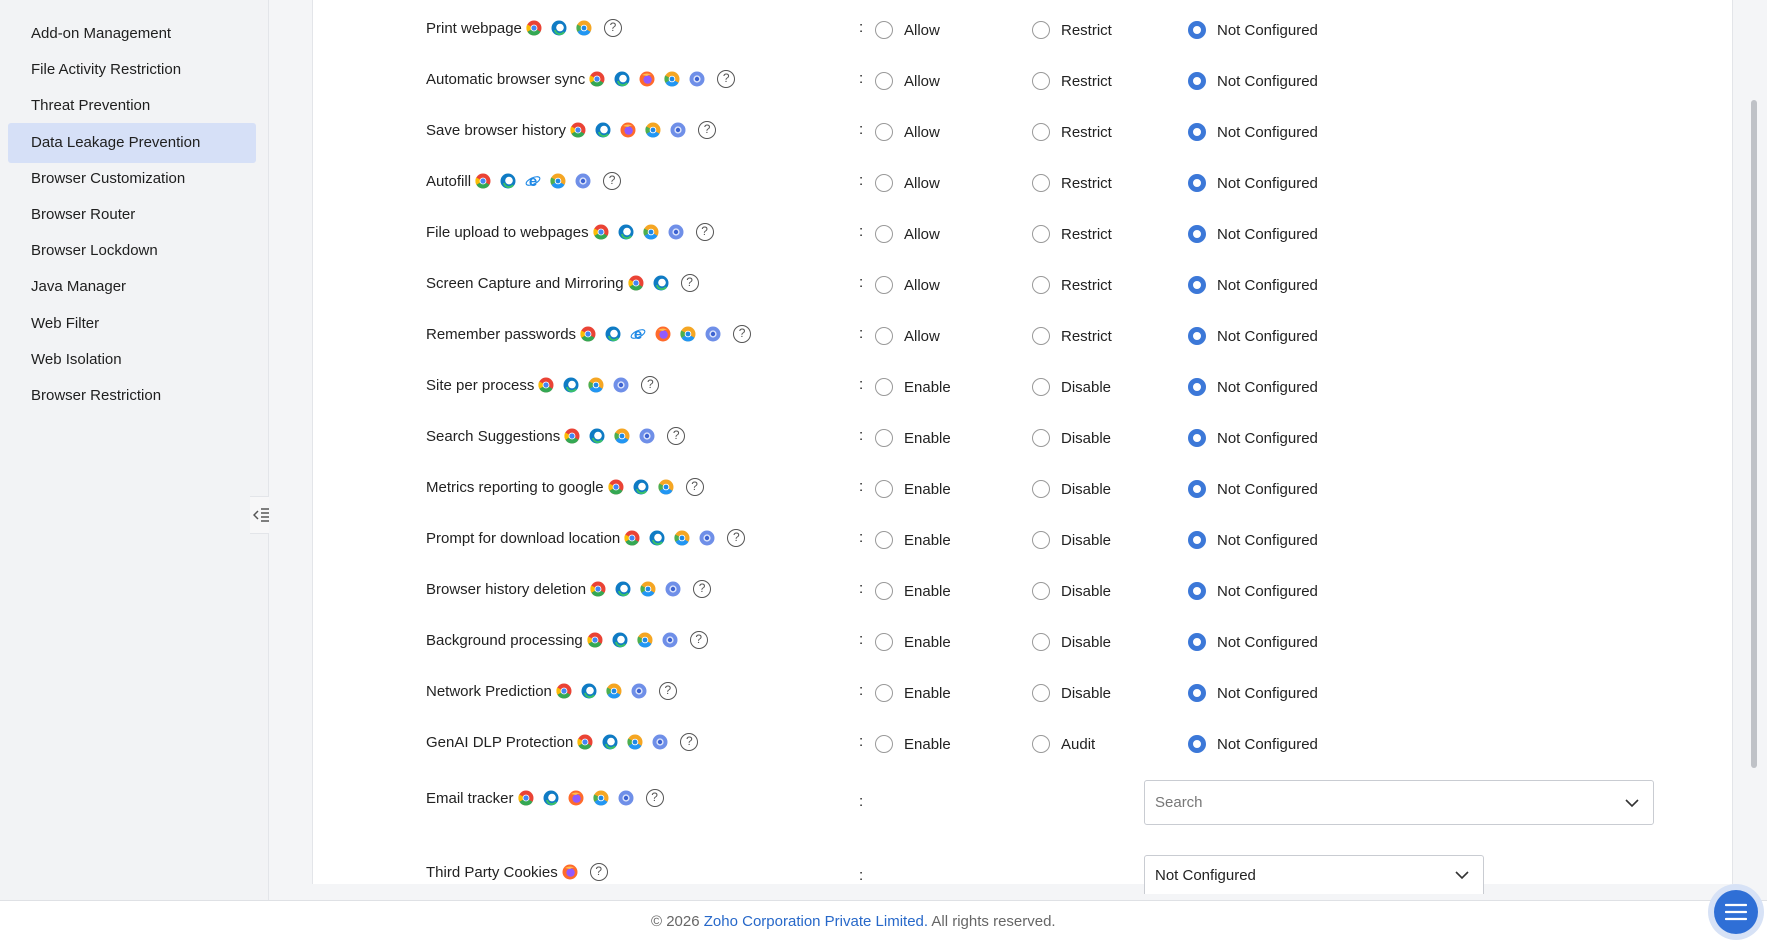  Describe the element at coordinates (1736, 912) in the screenshot. I see `menu-fab-button` at that location.